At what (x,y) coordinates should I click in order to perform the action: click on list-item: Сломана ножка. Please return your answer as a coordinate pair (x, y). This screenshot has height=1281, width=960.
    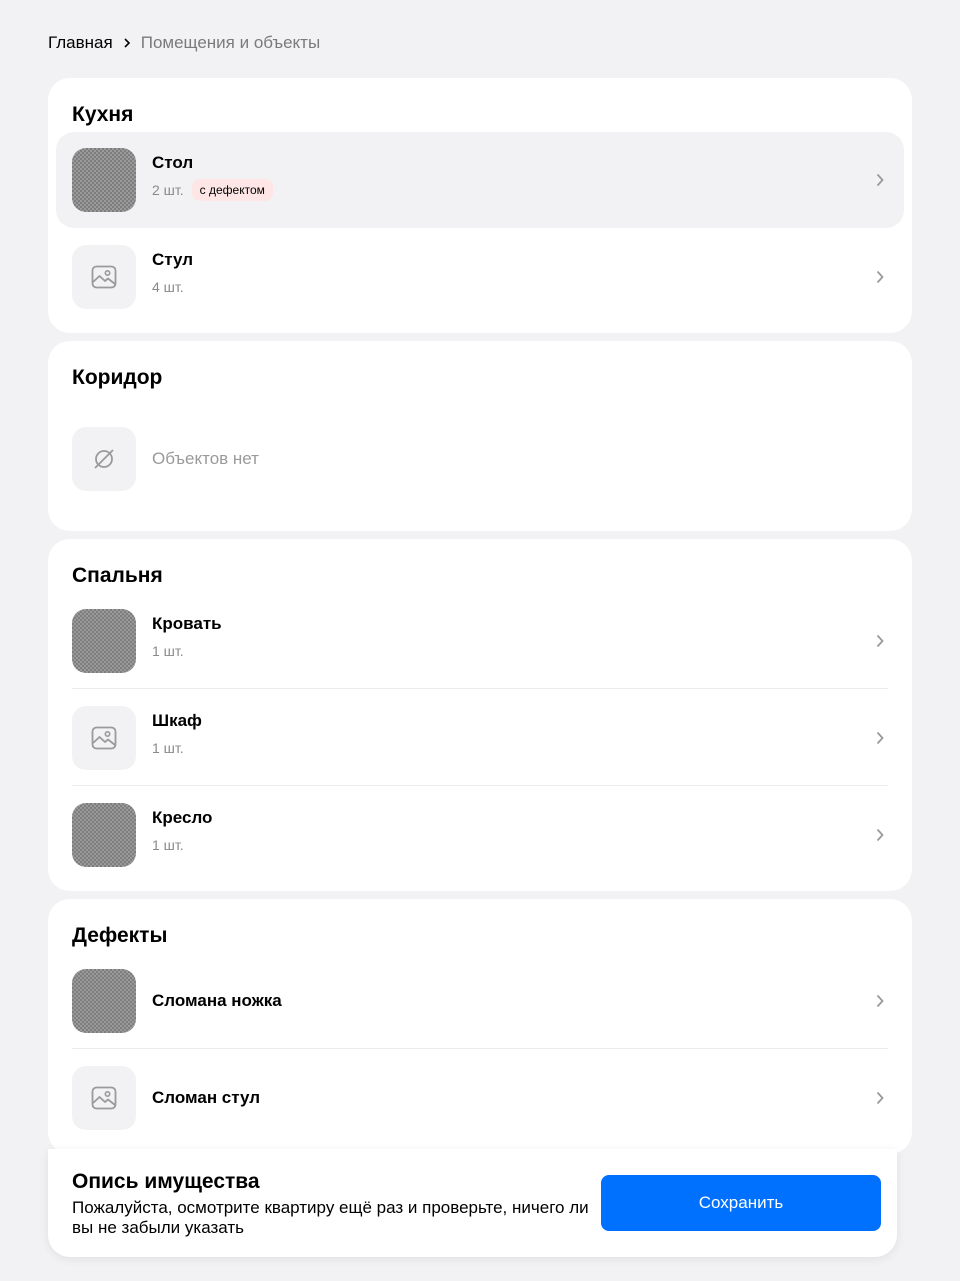
    Looking at the image, I should click on (480, 1001).